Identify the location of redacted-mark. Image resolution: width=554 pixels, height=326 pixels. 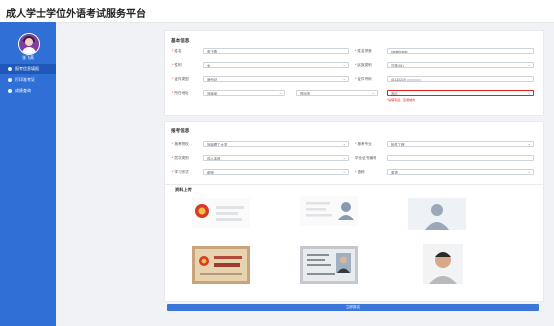
(413, 79).